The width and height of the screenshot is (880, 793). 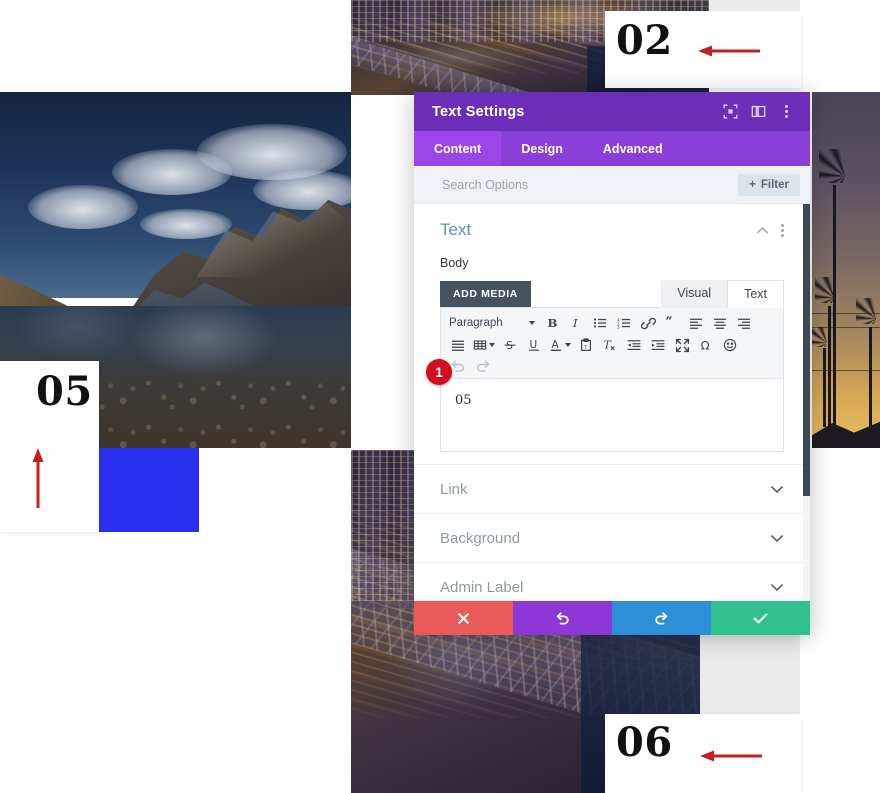 What do you see at coordinates (682, 345) in the screenshot?
I see `fullscreen-icon` at bounding box center [682, 345].